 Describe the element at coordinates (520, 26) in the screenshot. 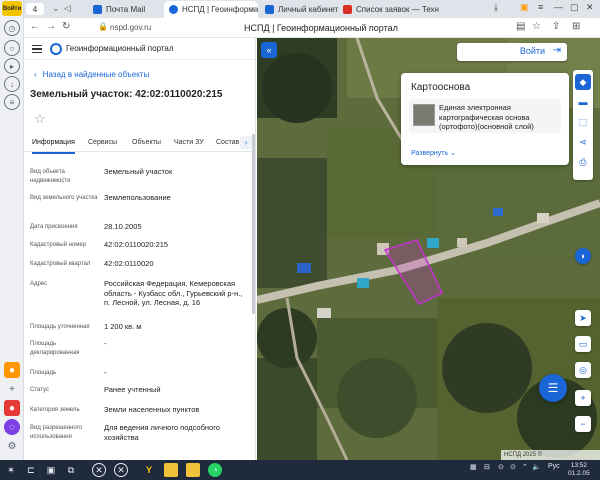

I see `reader-icon: ▤` at that location.